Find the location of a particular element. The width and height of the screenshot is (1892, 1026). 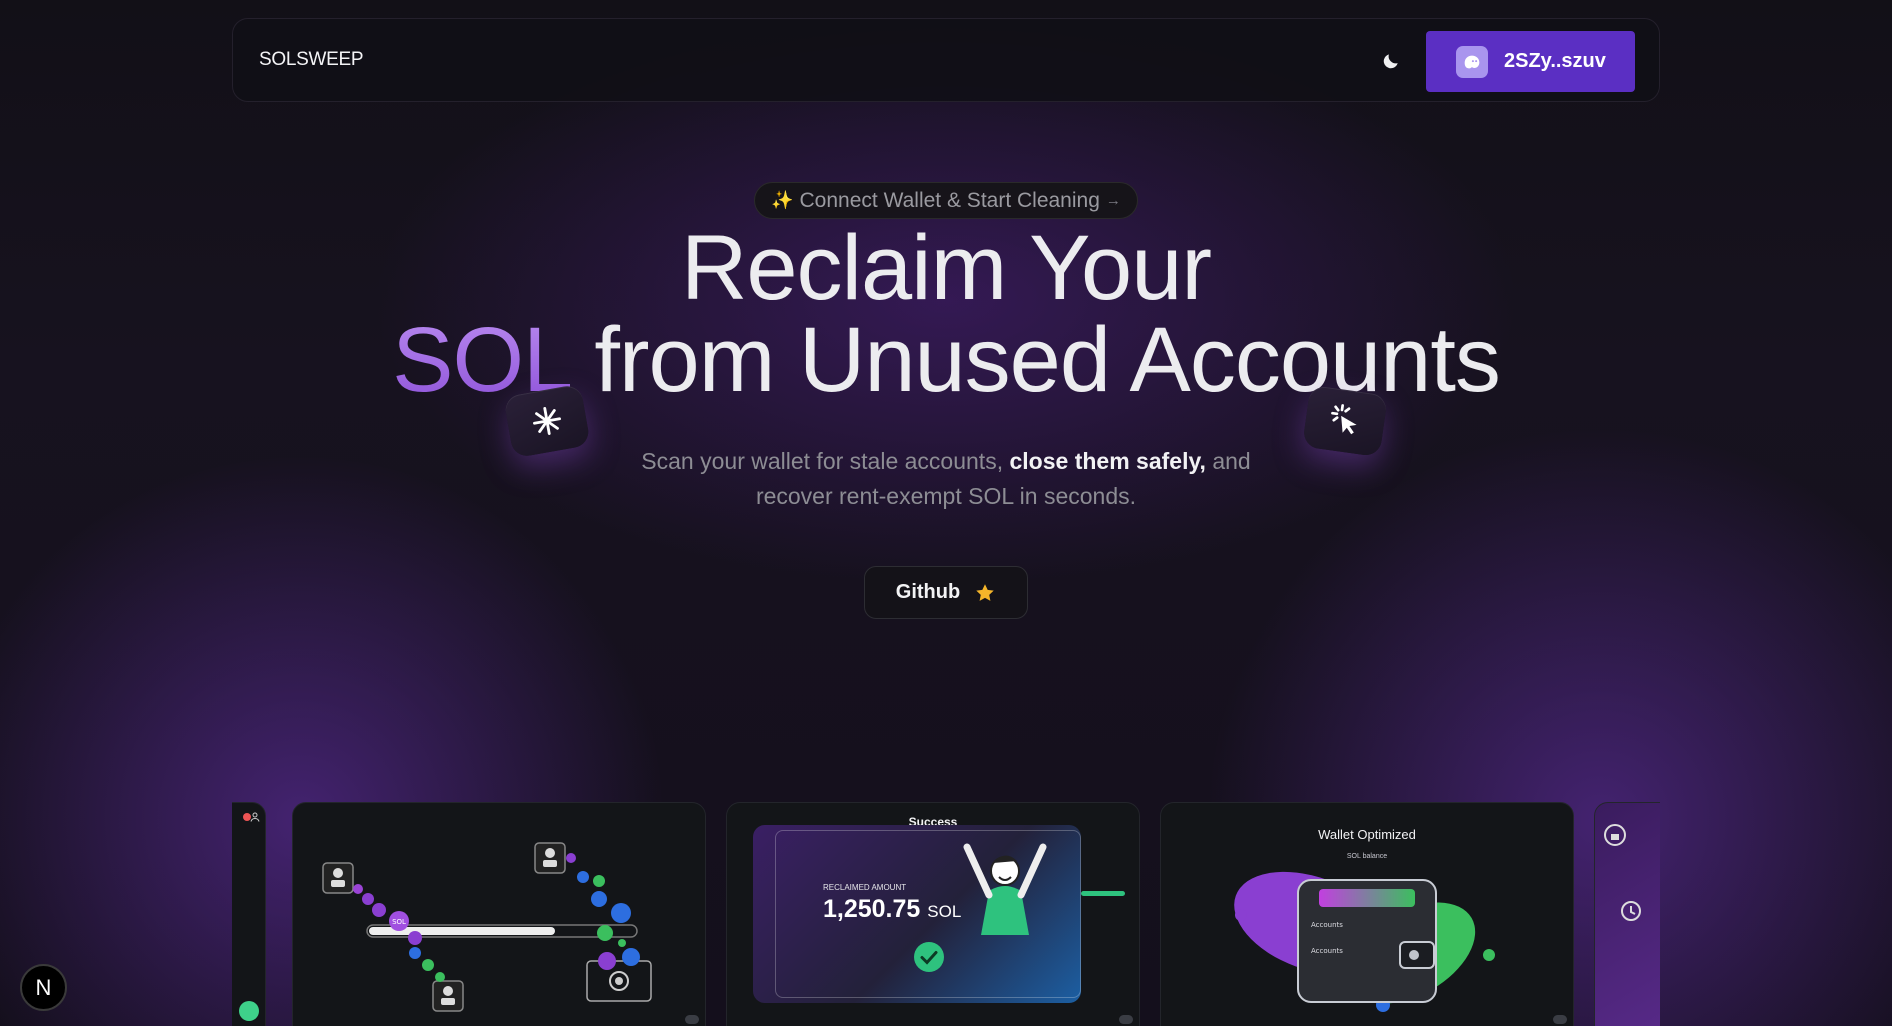

github-button: Github is located at coordinates (946, 592).